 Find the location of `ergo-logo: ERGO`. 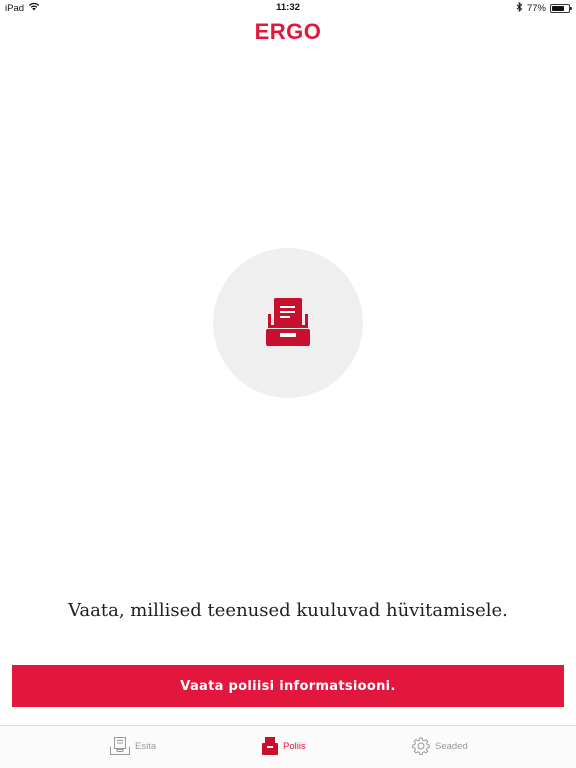

ergo-logo: ERGO is located at coordinates (288, 31).